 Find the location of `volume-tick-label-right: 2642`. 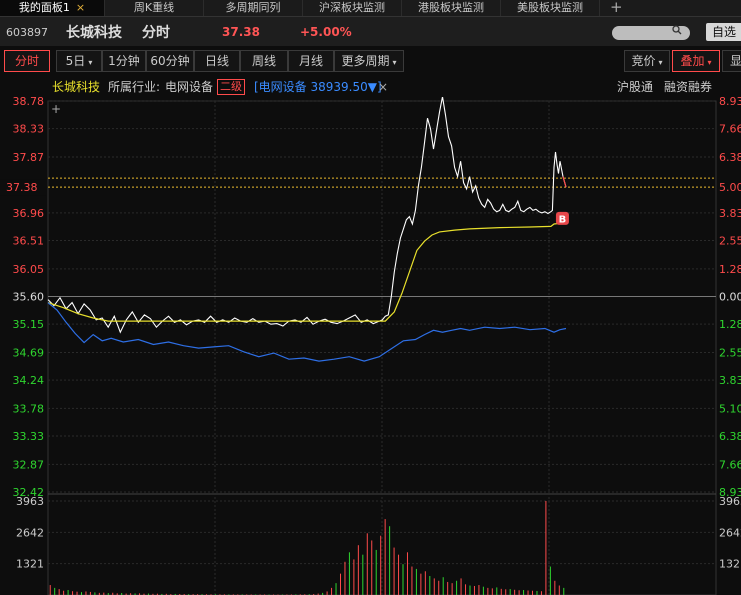

volume-tick-label-right: 2642 is located at coordinates (730, 532).